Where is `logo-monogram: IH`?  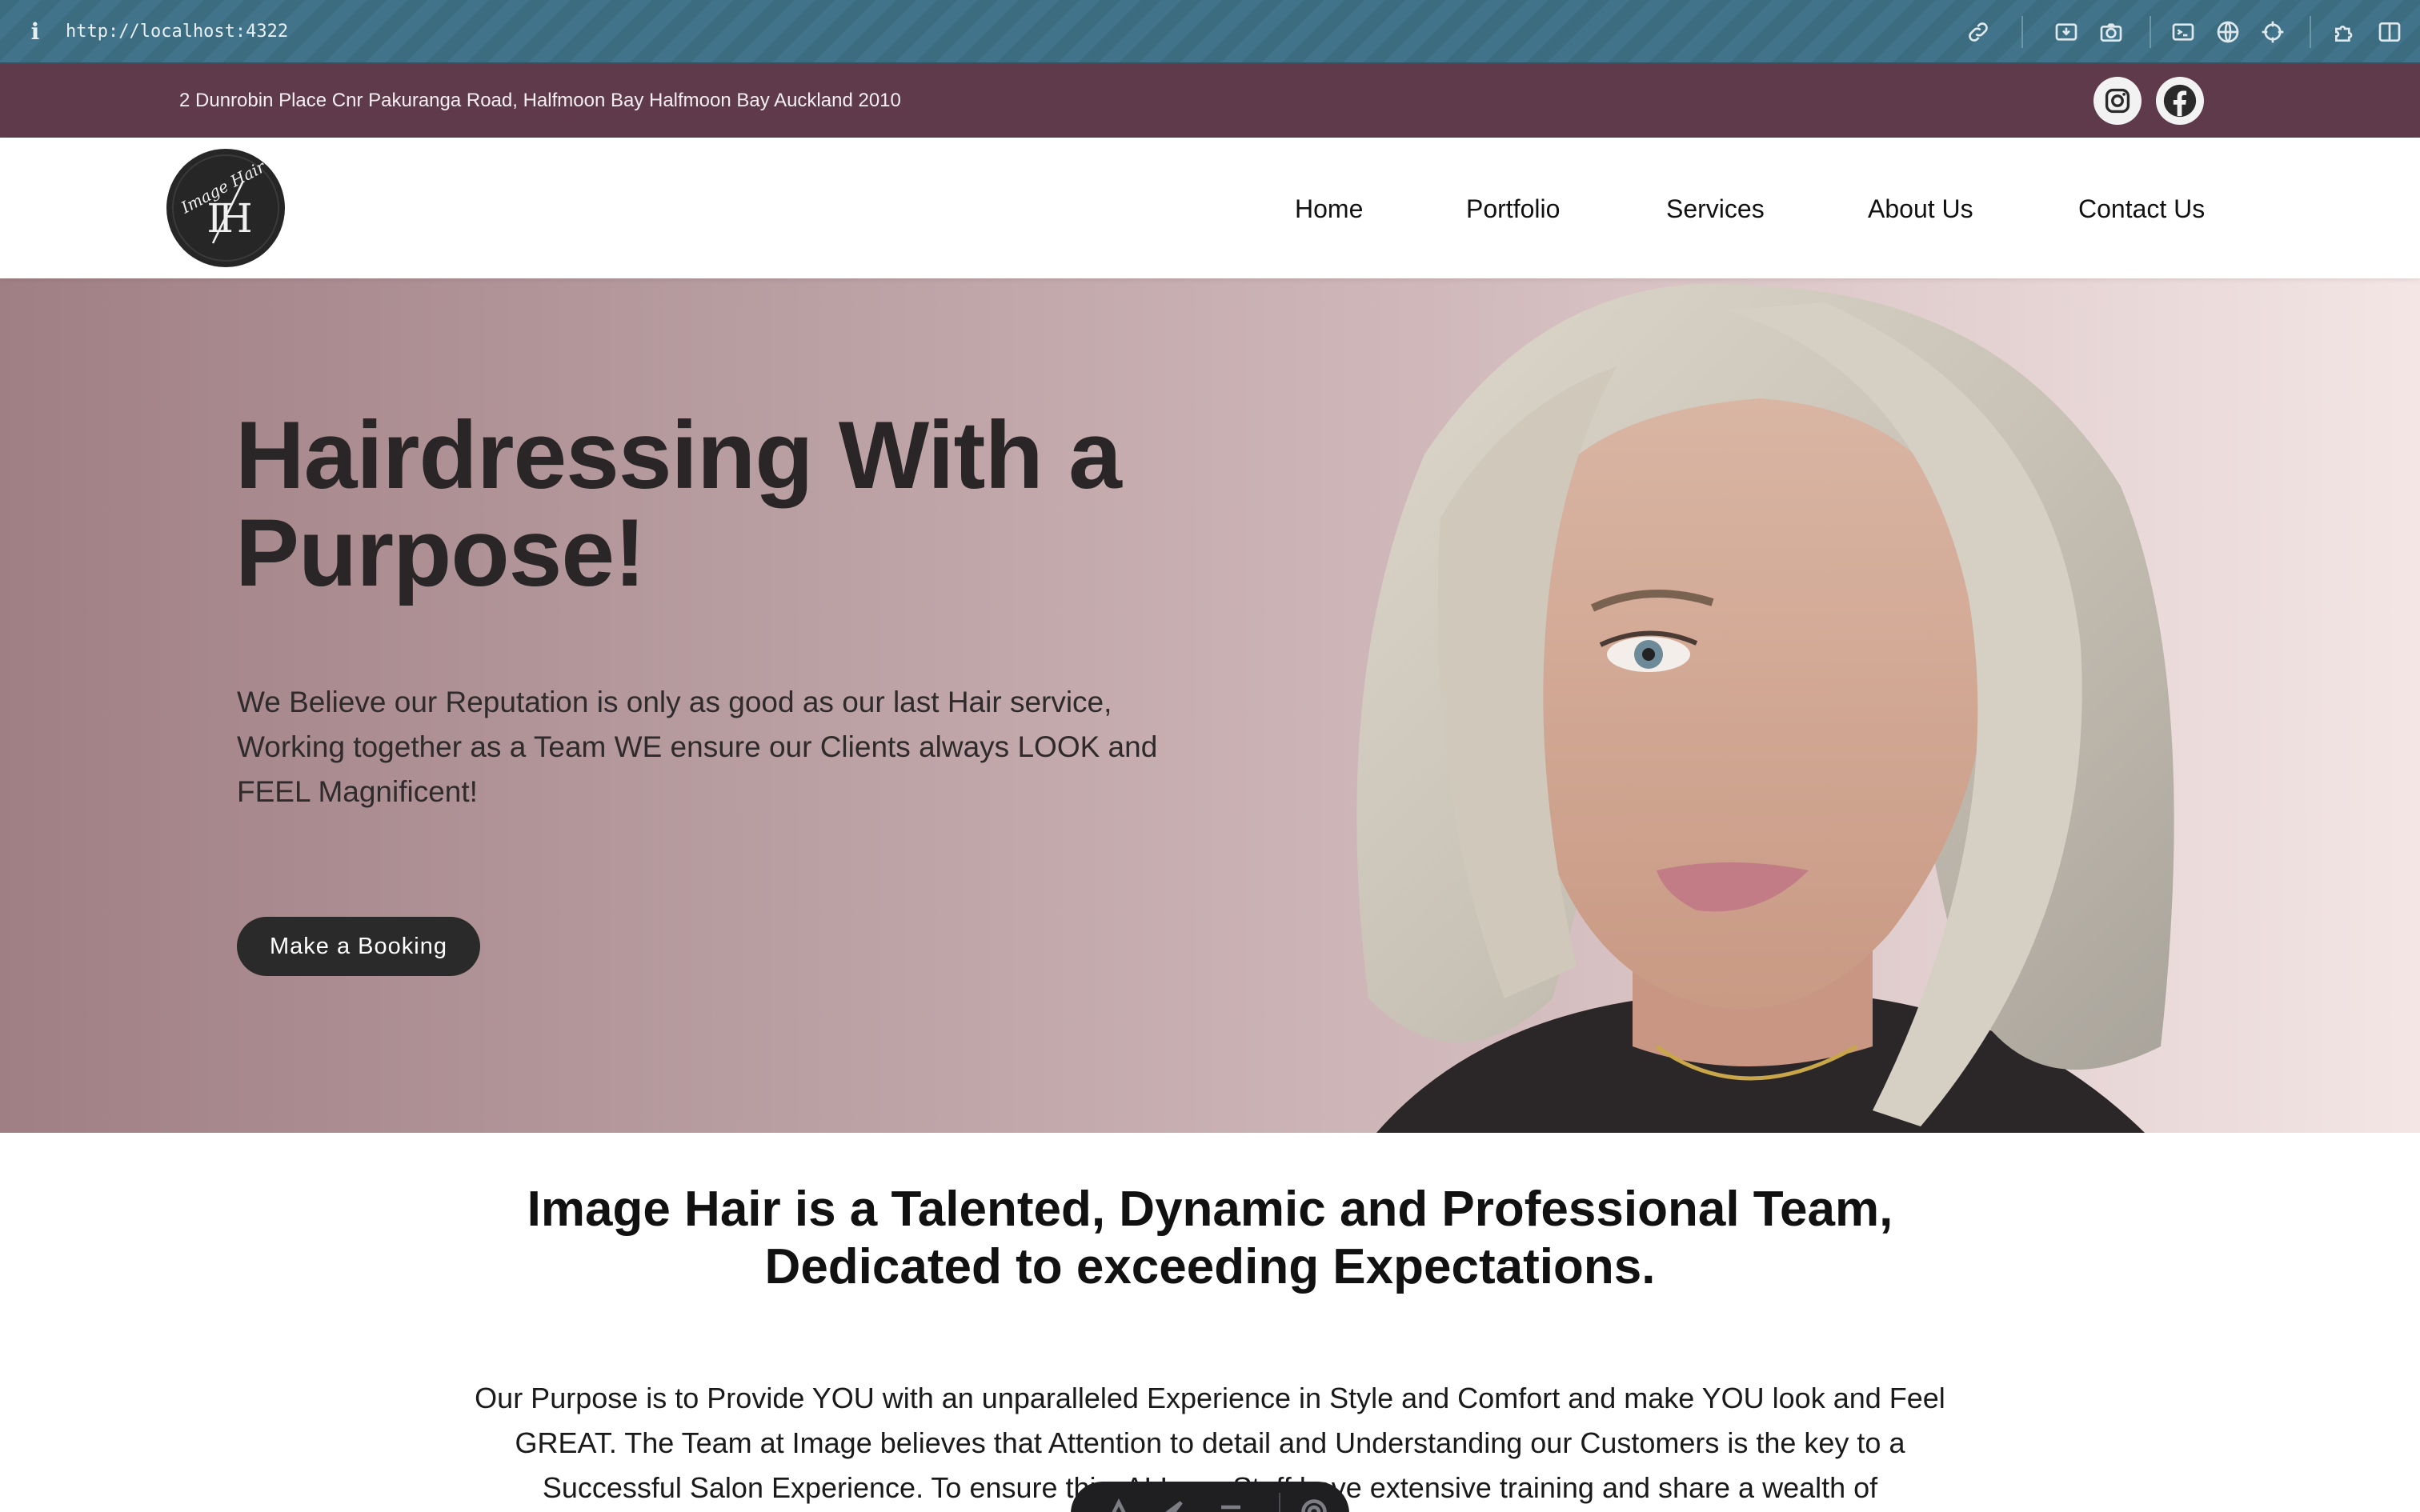 logo-monogram: IH is located at coordinates (228, 218).